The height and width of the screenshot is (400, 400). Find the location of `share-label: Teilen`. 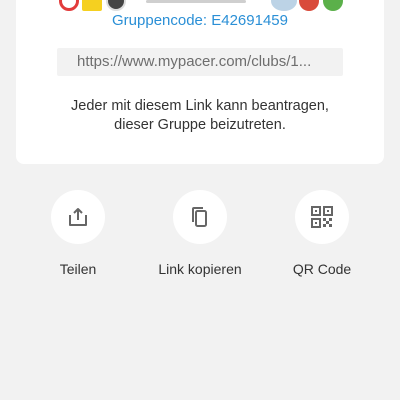

share-label: Teilen is located at coordinates (78, 269).